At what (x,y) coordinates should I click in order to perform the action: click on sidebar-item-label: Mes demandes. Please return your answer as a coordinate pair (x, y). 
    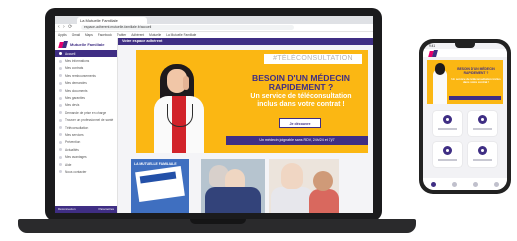
    Looking at the image, I should click on (76, 83).